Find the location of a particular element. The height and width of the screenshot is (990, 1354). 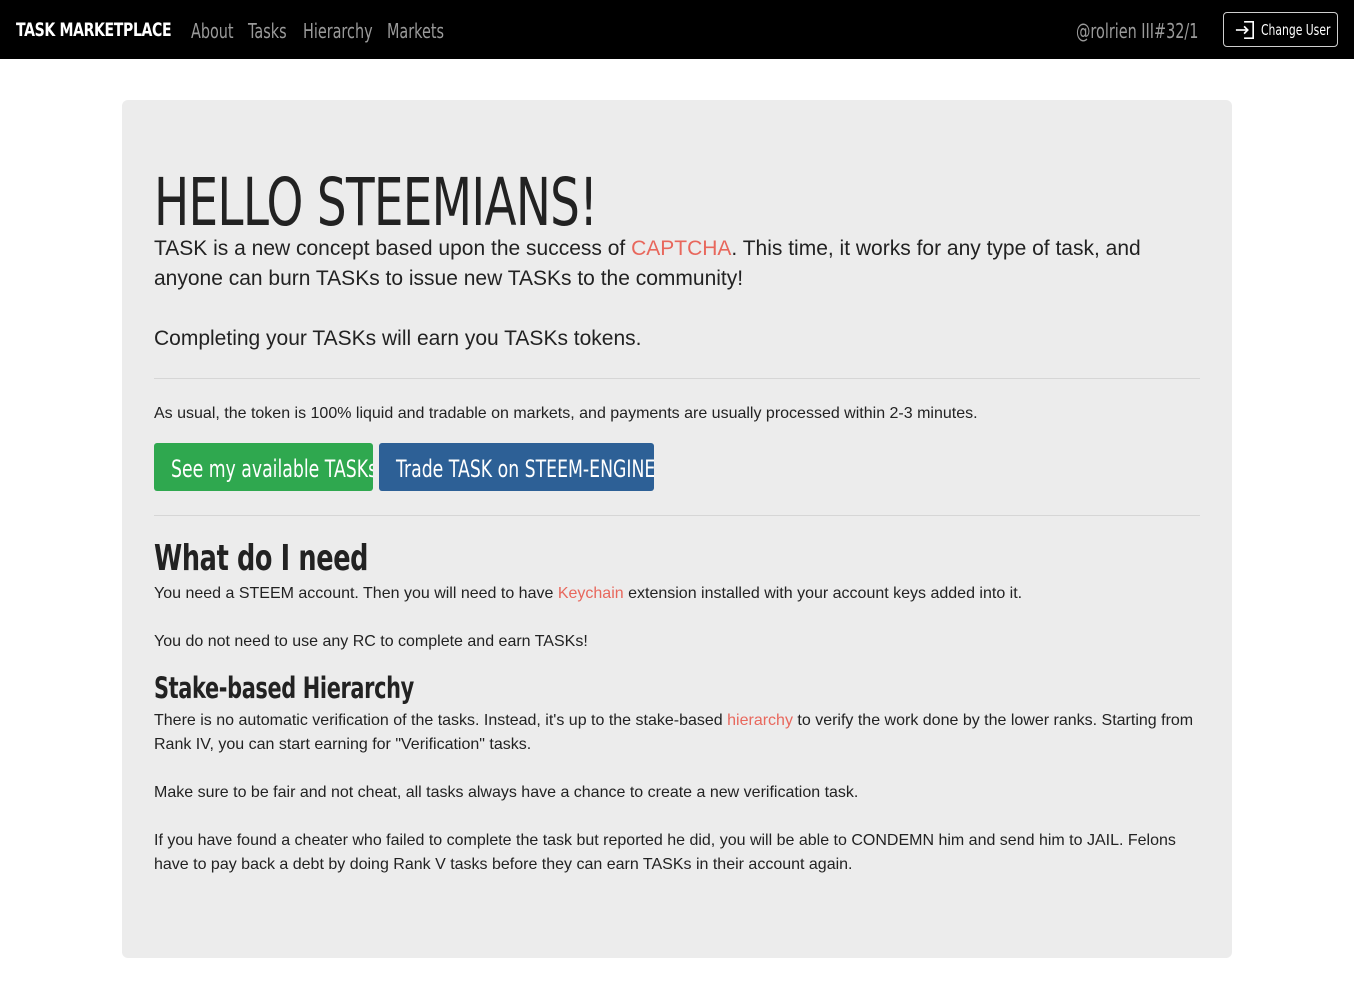

nav-links: About Tasks Hierarchy Markets is located at coordinates (319, 31).